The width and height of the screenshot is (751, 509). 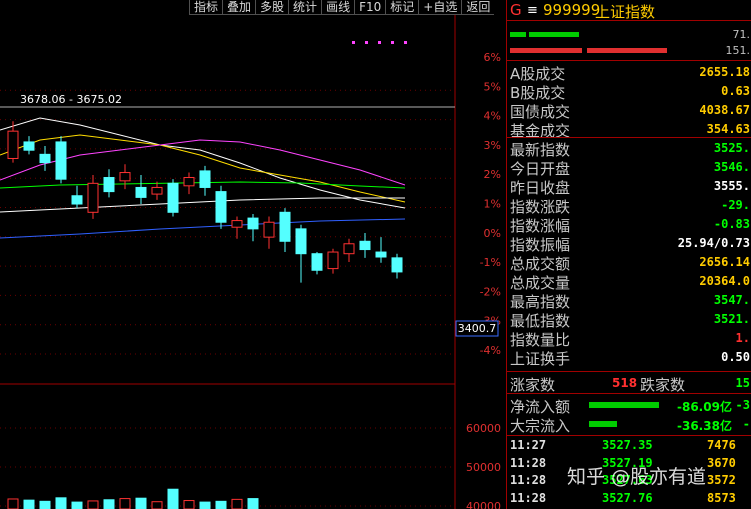 I want to click on quote-row-value: 3546., so click(x=731, y=167).